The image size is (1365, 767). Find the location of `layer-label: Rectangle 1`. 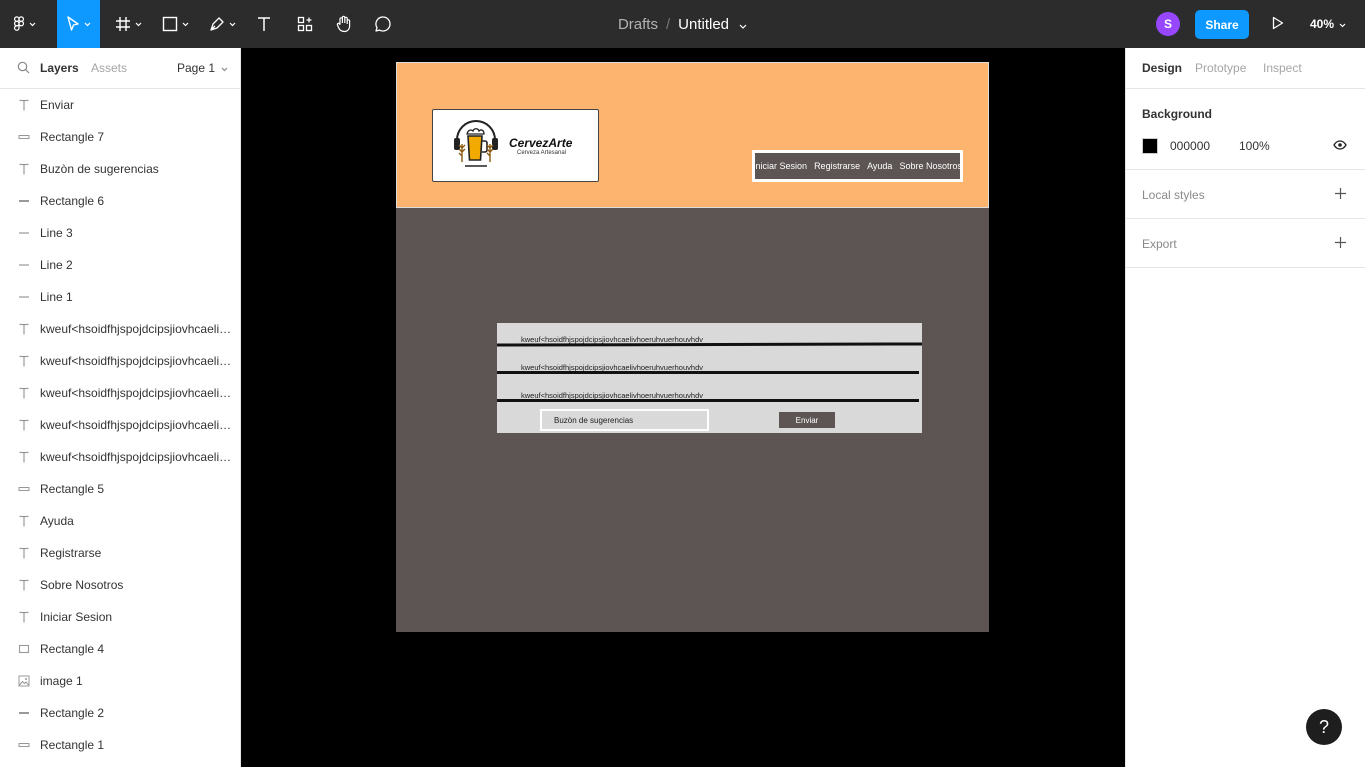

layer-label: Rectangle 1 is located at coordinates (72, 745).